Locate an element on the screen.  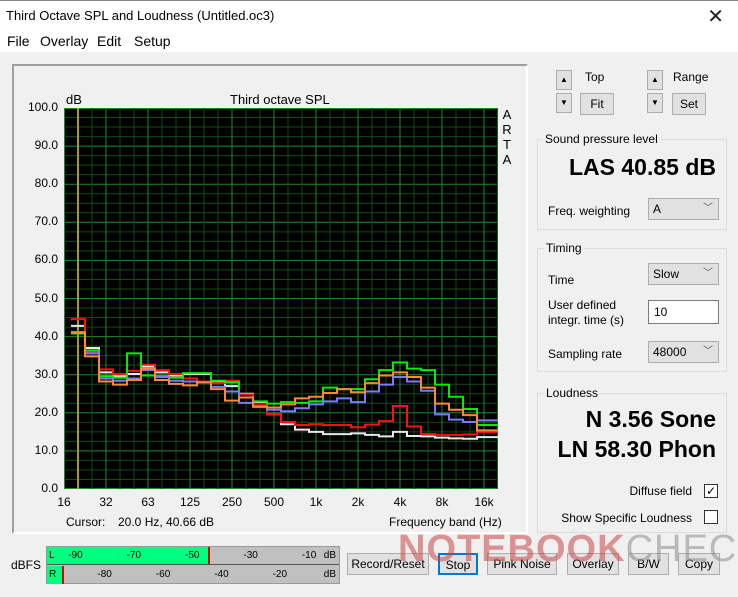
close-icon: ✕ is located at coordinates (715, 16).